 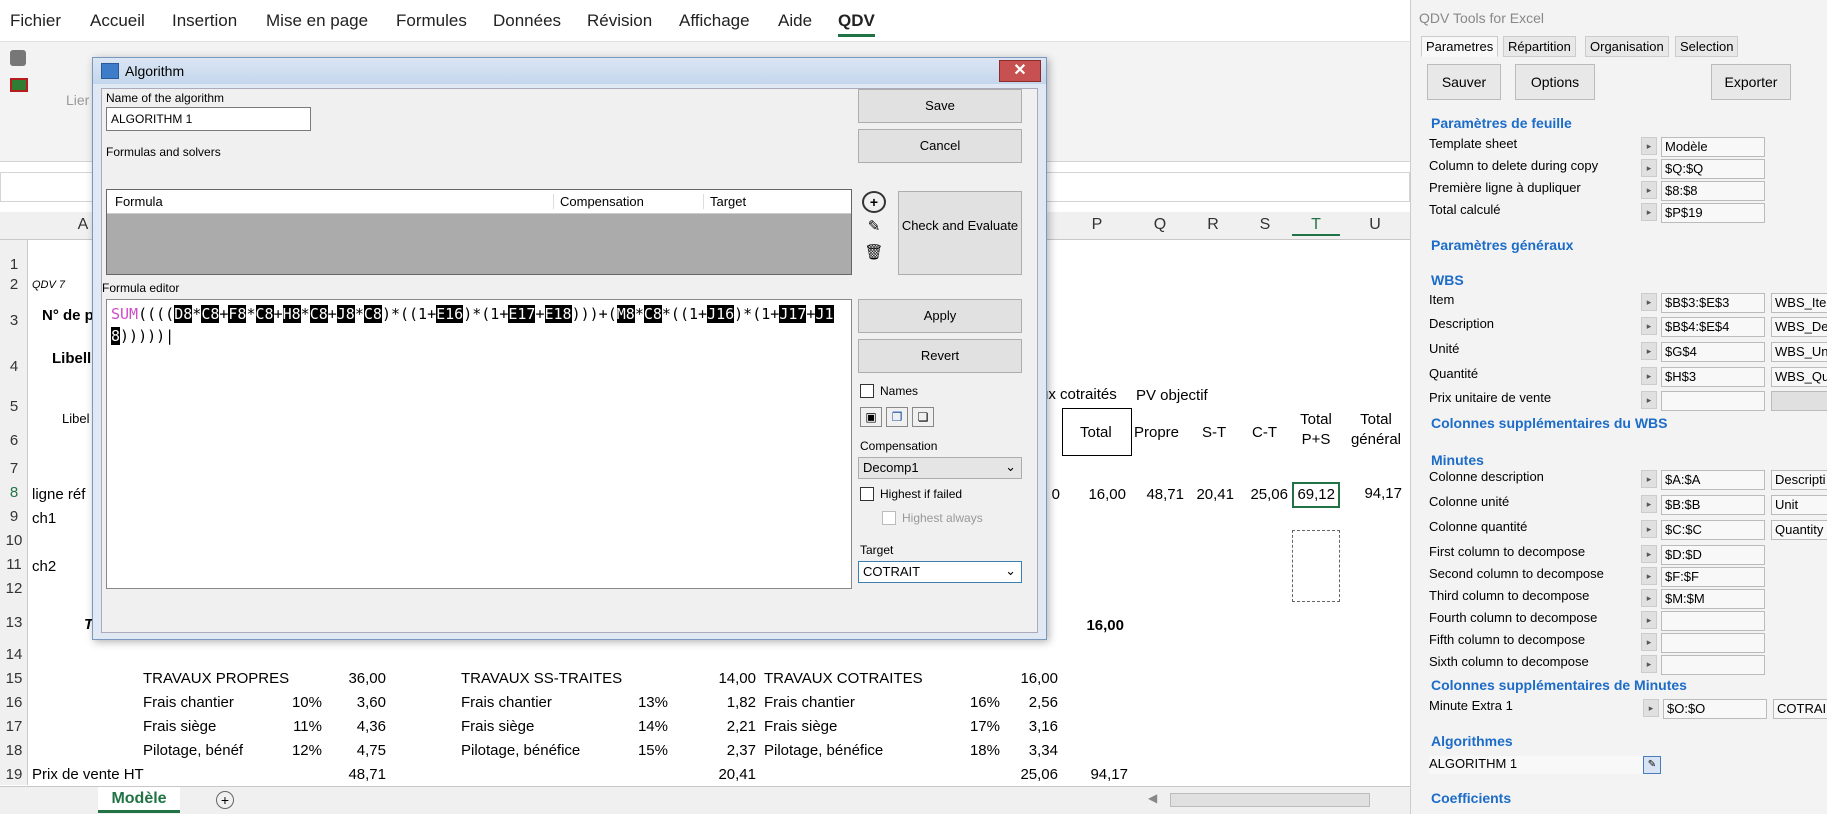 What do you see at coordinates (139, 800) in the screenshot?
I see `sheet-tab-modele: Modèle` at bounding box center [139, 800].